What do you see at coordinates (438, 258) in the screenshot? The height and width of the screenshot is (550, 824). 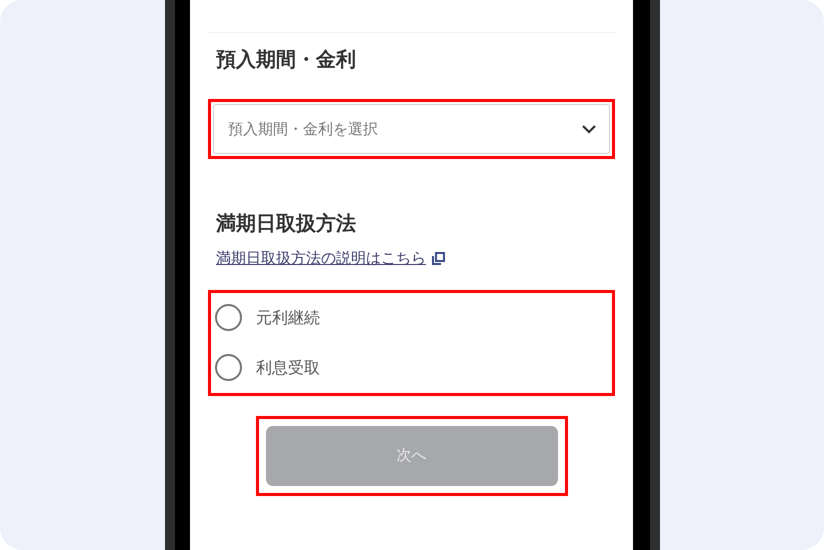 I see `external-window-icon` at bounding box center [438, 258].